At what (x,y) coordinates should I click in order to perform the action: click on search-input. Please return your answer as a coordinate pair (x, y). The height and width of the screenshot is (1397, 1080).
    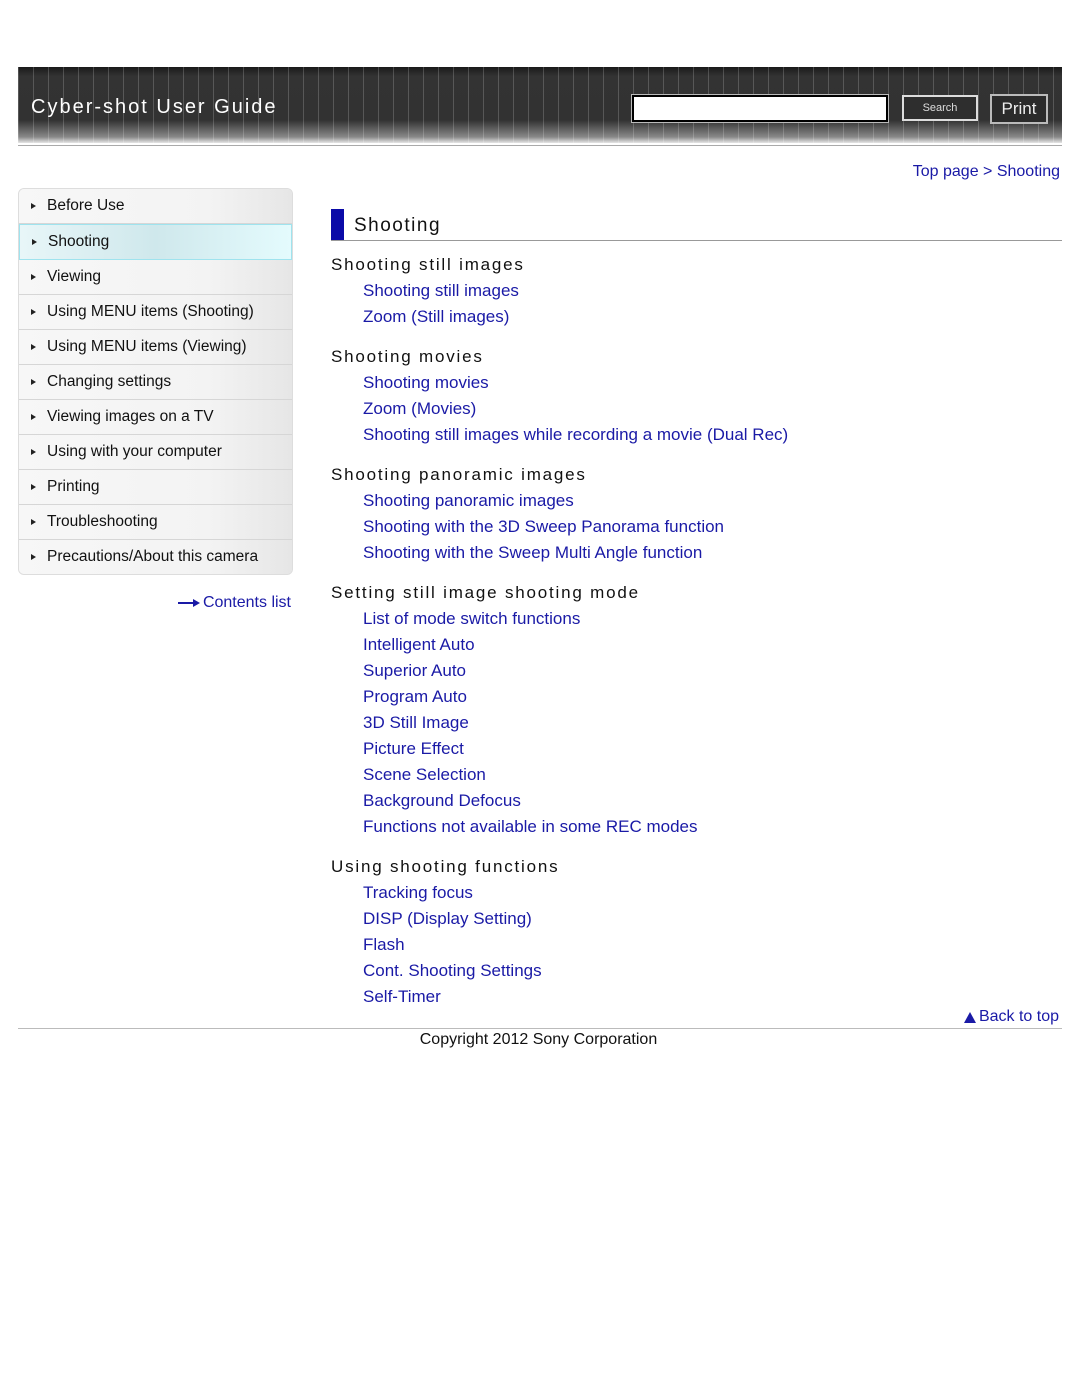
    Looking at the image, I should click on (760, 108).